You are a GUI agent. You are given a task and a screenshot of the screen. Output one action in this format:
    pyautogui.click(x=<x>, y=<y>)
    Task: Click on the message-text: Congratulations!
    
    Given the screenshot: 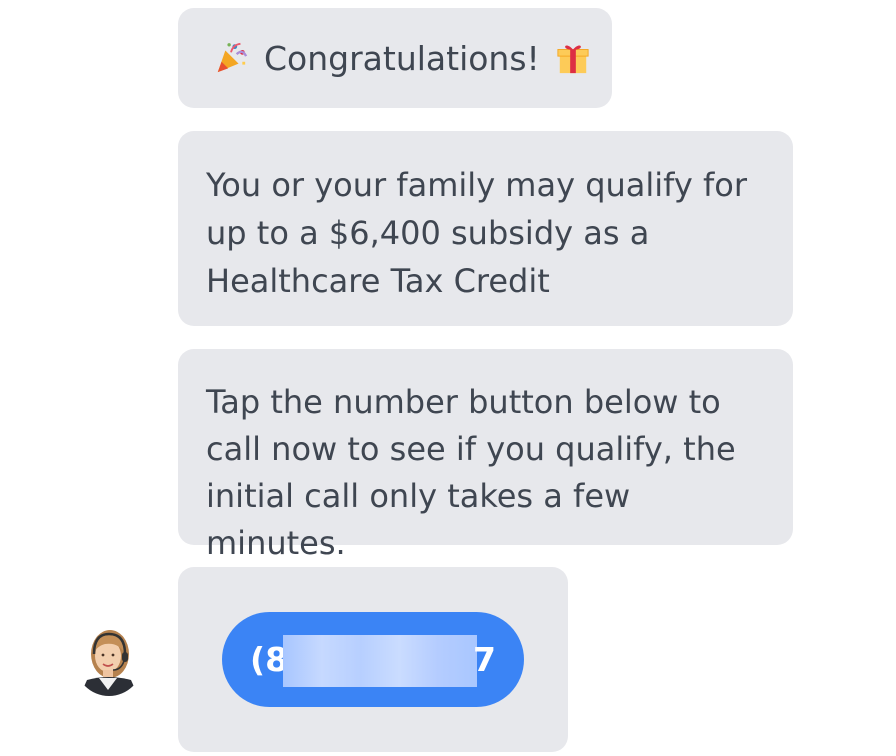 What is the action you would take?
    pyautogui.click(x=402, y=58)
    